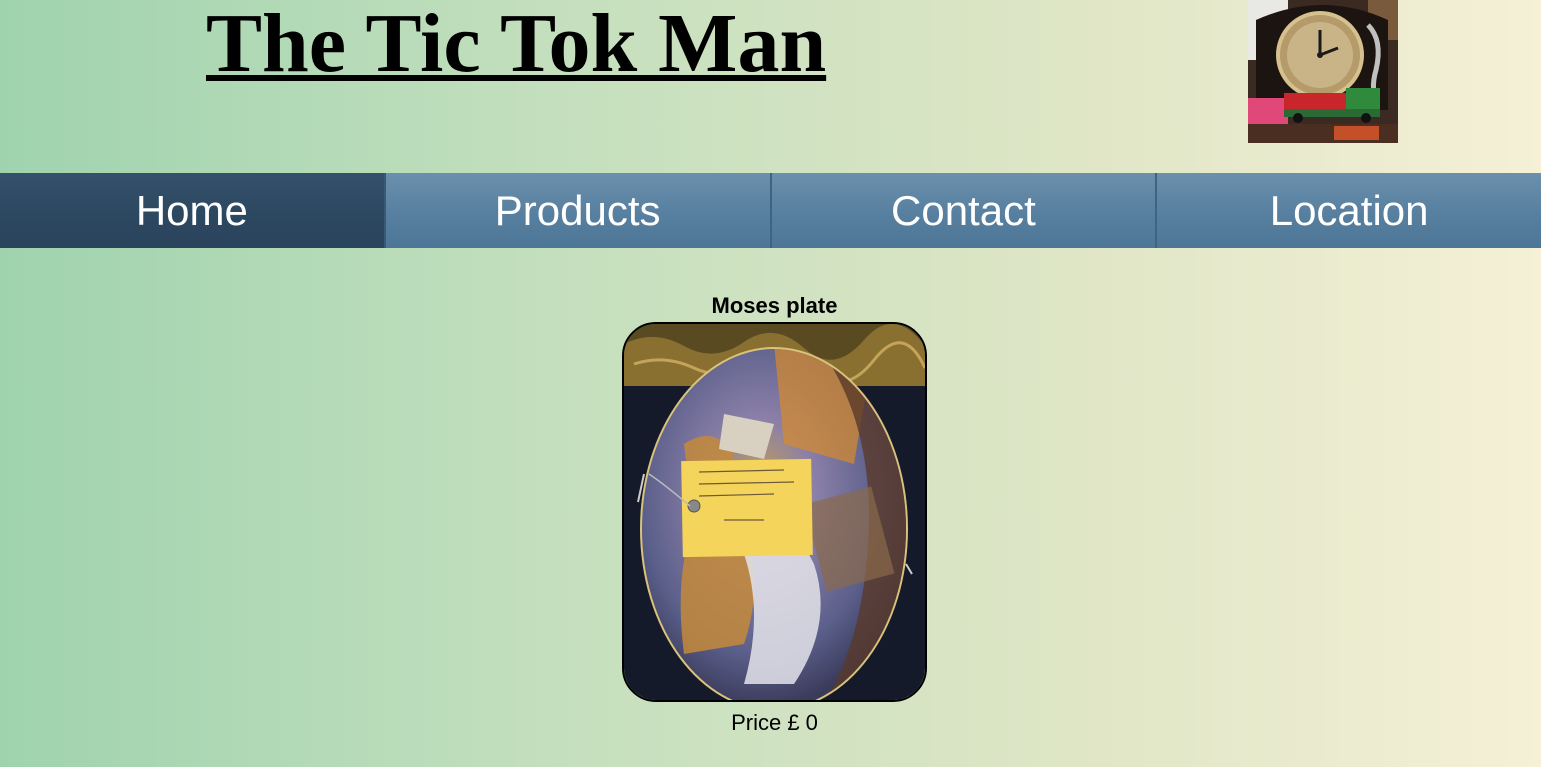 The image size is (1541, 767). Describe the element at coordinates (516, 45) in the screenshot. I see `site-title: The Tic Tok Man` at that location.